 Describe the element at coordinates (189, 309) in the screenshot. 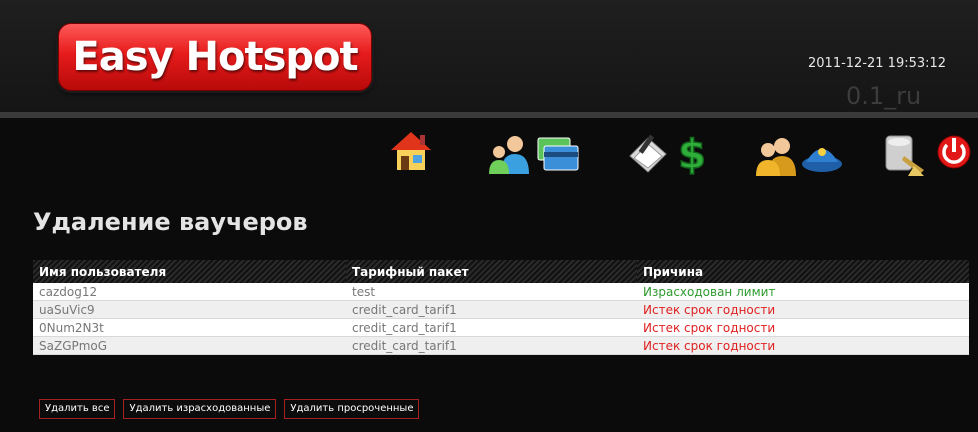

I see `cell-user: uaSuVic9` at that location.